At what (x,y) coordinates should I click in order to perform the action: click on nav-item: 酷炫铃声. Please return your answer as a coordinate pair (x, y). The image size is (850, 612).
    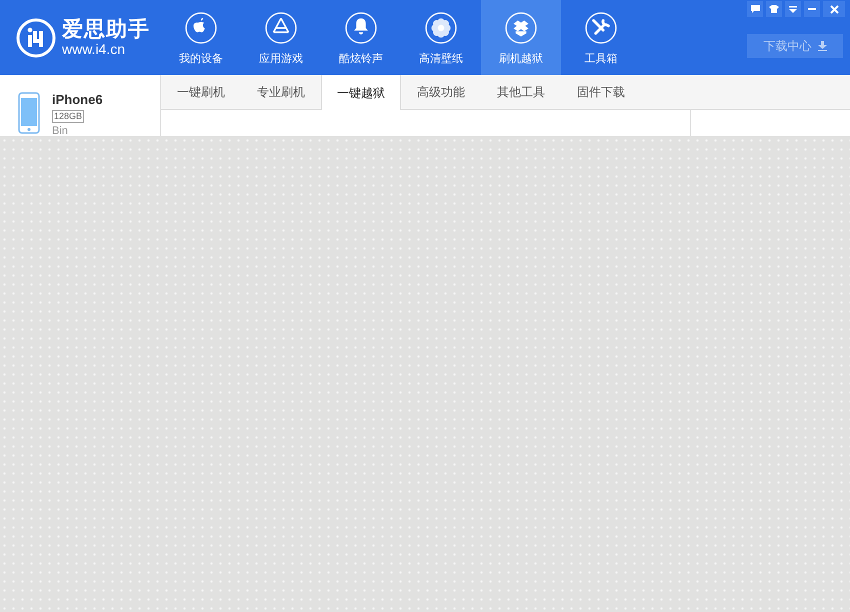
    Looking at the image, I should click on (361, 37).